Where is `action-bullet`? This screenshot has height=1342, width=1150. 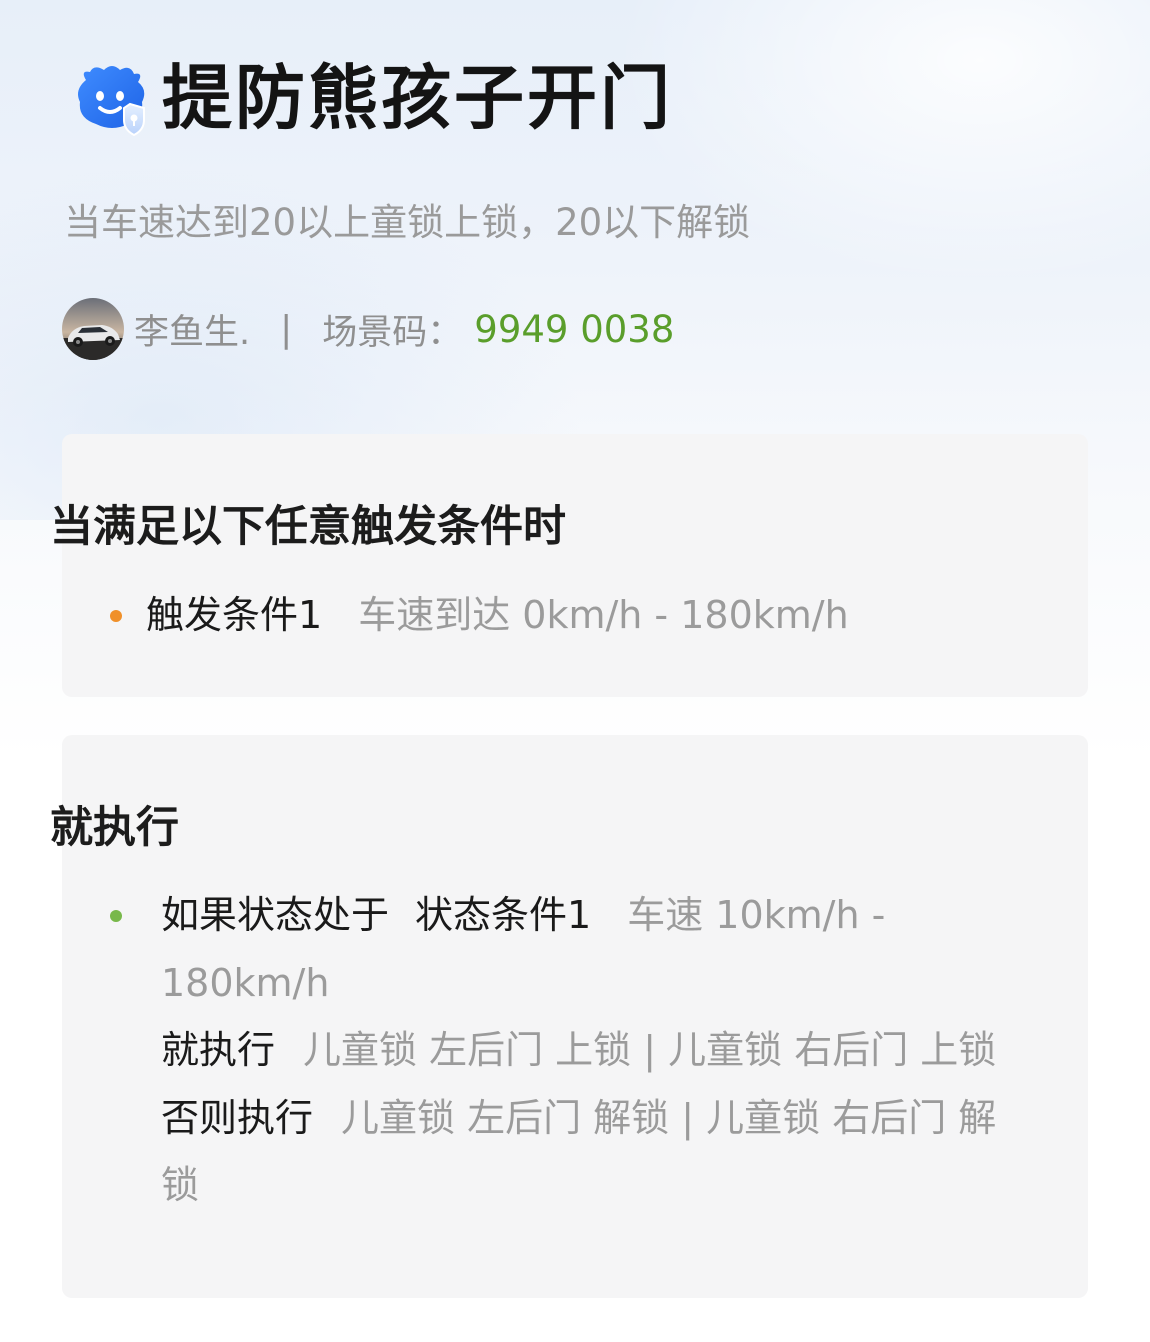
action-bullet is located at coordinates (116, 916).